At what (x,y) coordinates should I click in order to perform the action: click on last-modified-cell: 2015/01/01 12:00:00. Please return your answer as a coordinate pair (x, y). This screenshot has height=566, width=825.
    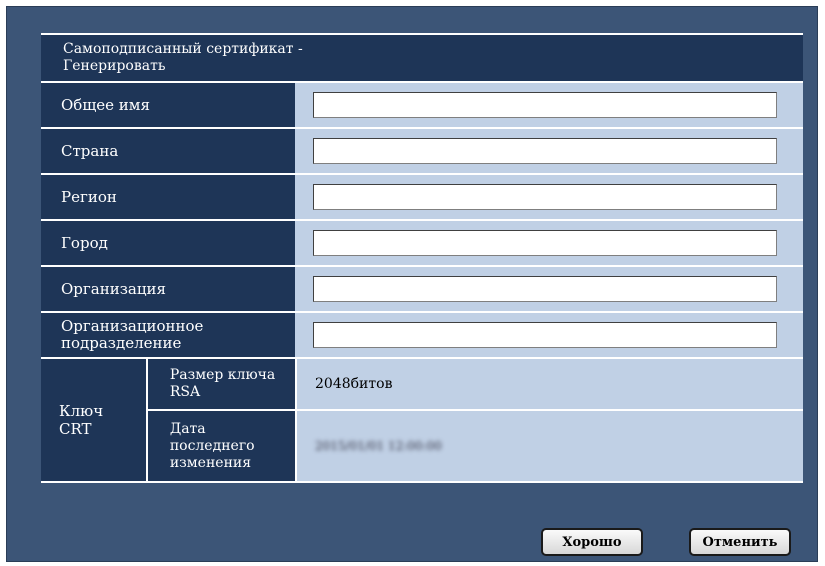
    Looking at the image, I should click on (549, 446).